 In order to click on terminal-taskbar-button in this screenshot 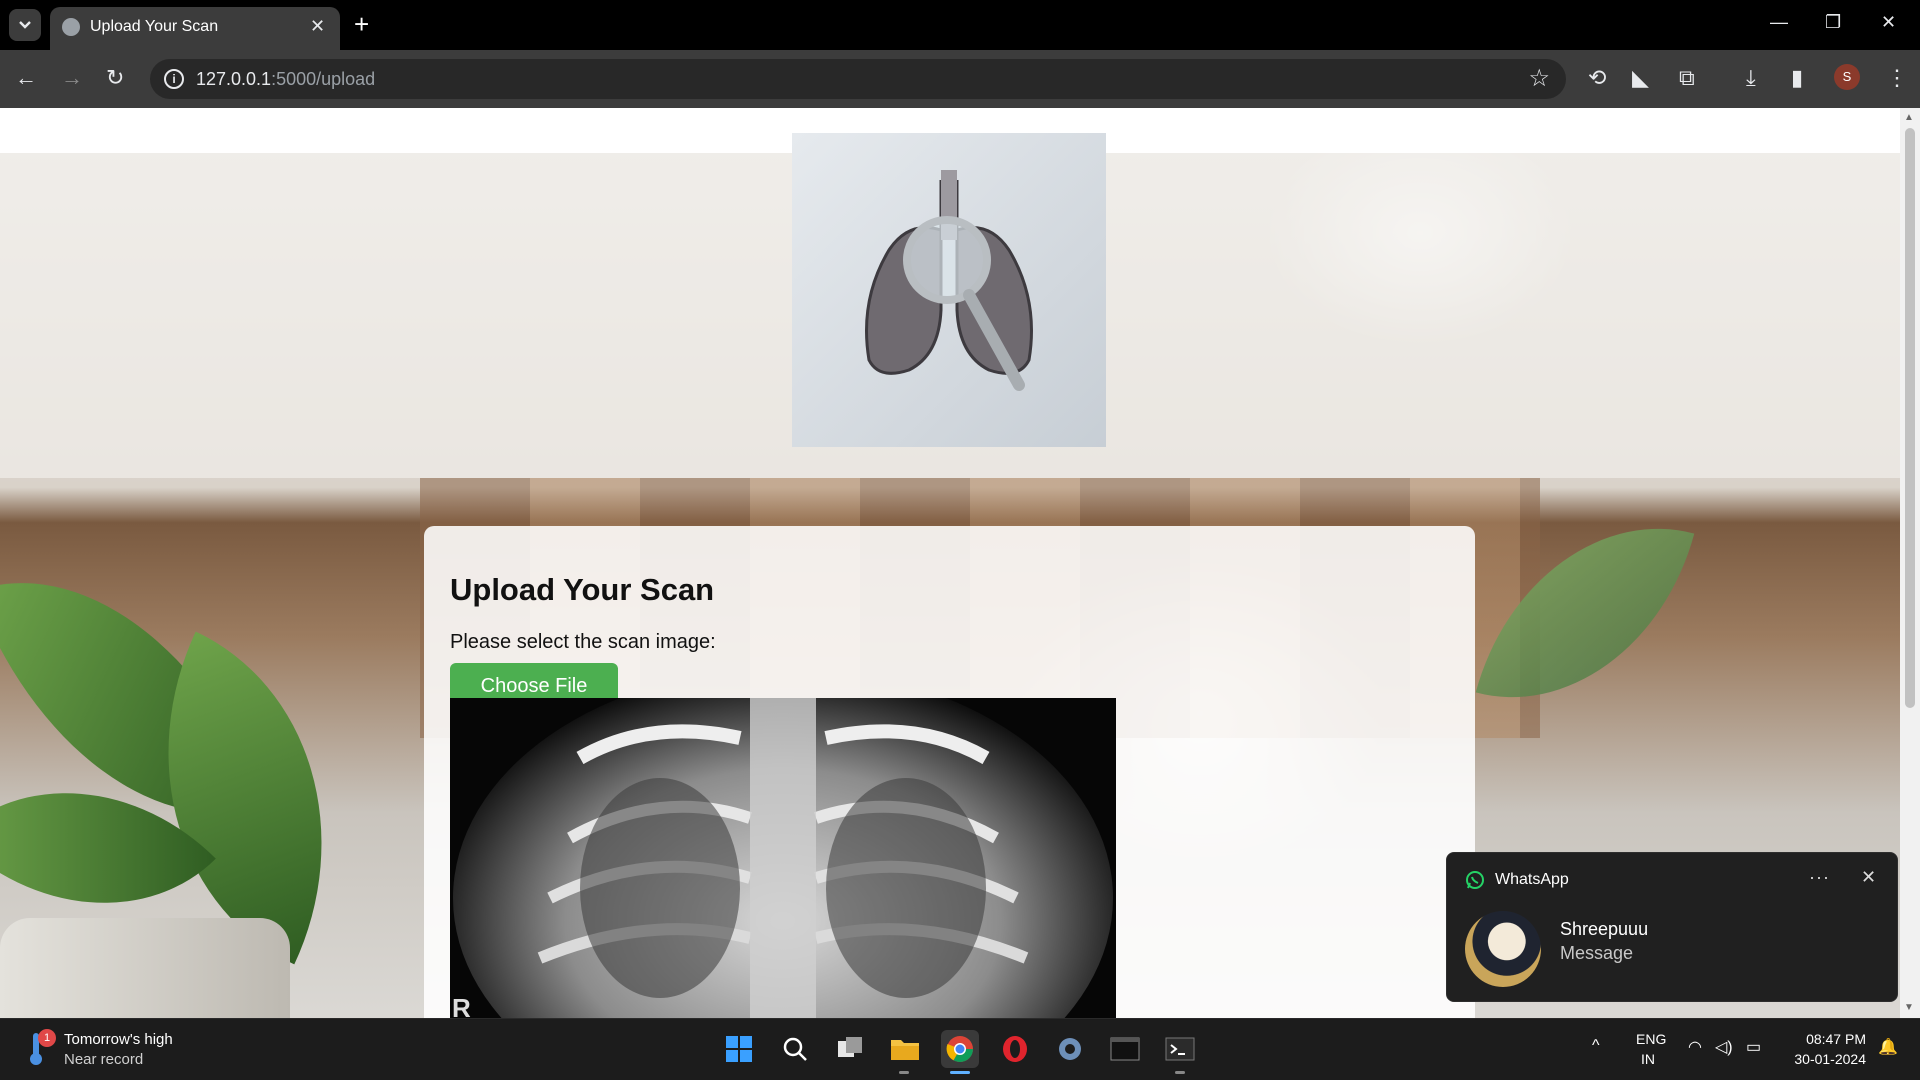, I will do `click(1125, 1049)`.